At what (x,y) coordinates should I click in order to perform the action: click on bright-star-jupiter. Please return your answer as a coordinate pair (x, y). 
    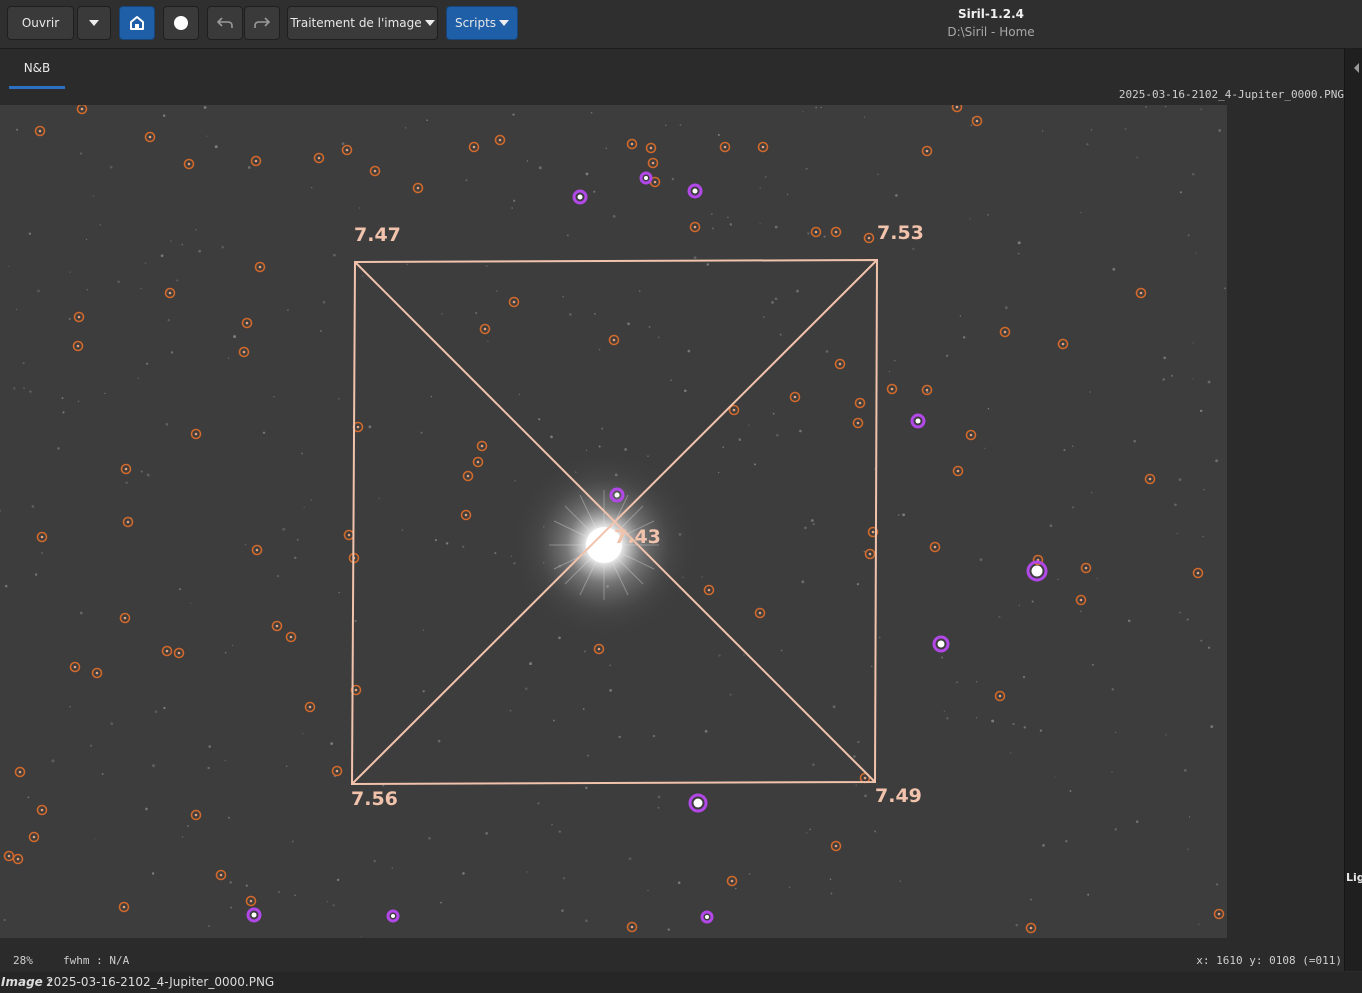
    Looking at the image, I should click on (604, 545).